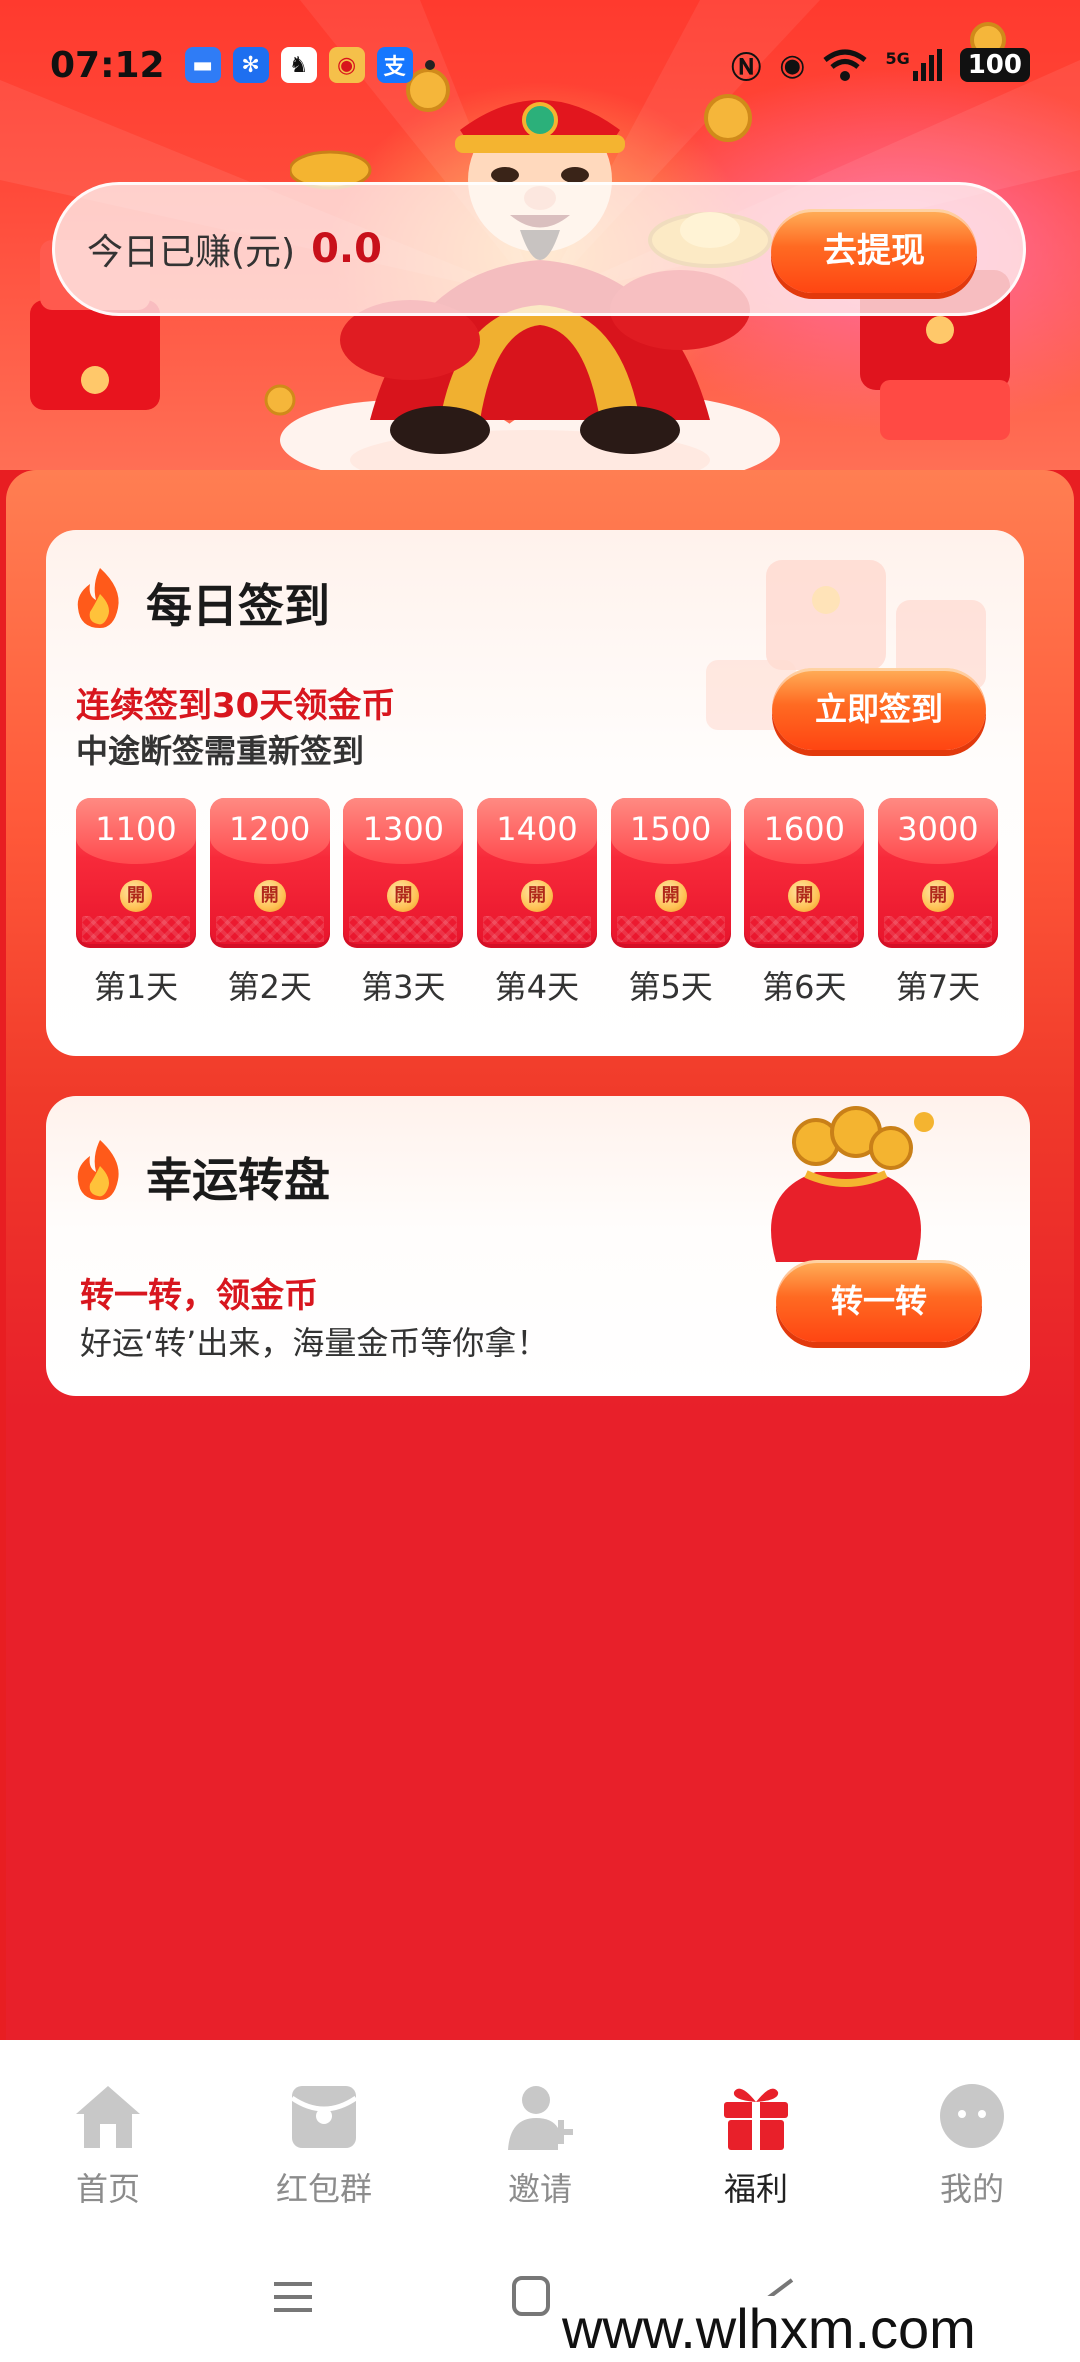 This screenshot has height=2362, width=1080. What do you see at coordinates (199, 1296) in the screenshot?
I see `wheel-reward-text: 转一转，领金币` at bounding box center [199, 1296].